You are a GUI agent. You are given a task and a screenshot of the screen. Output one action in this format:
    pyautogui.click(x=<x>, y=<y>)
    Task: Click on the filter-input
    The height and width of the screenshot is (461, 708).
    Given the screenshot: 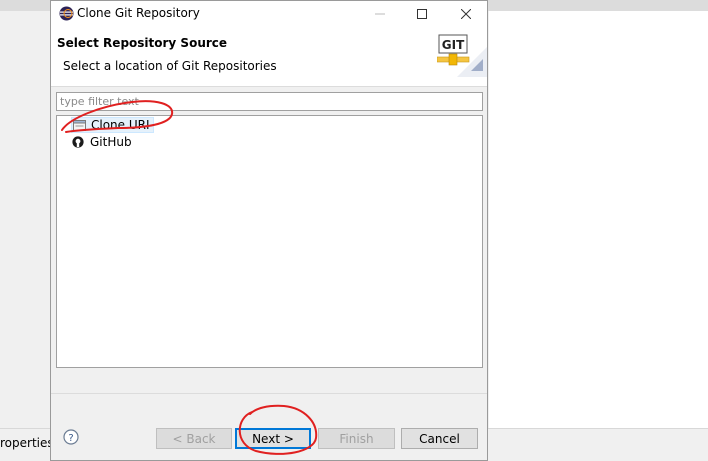 What is the action you would take?
    pyautogui.click(x=269, y=101)
    